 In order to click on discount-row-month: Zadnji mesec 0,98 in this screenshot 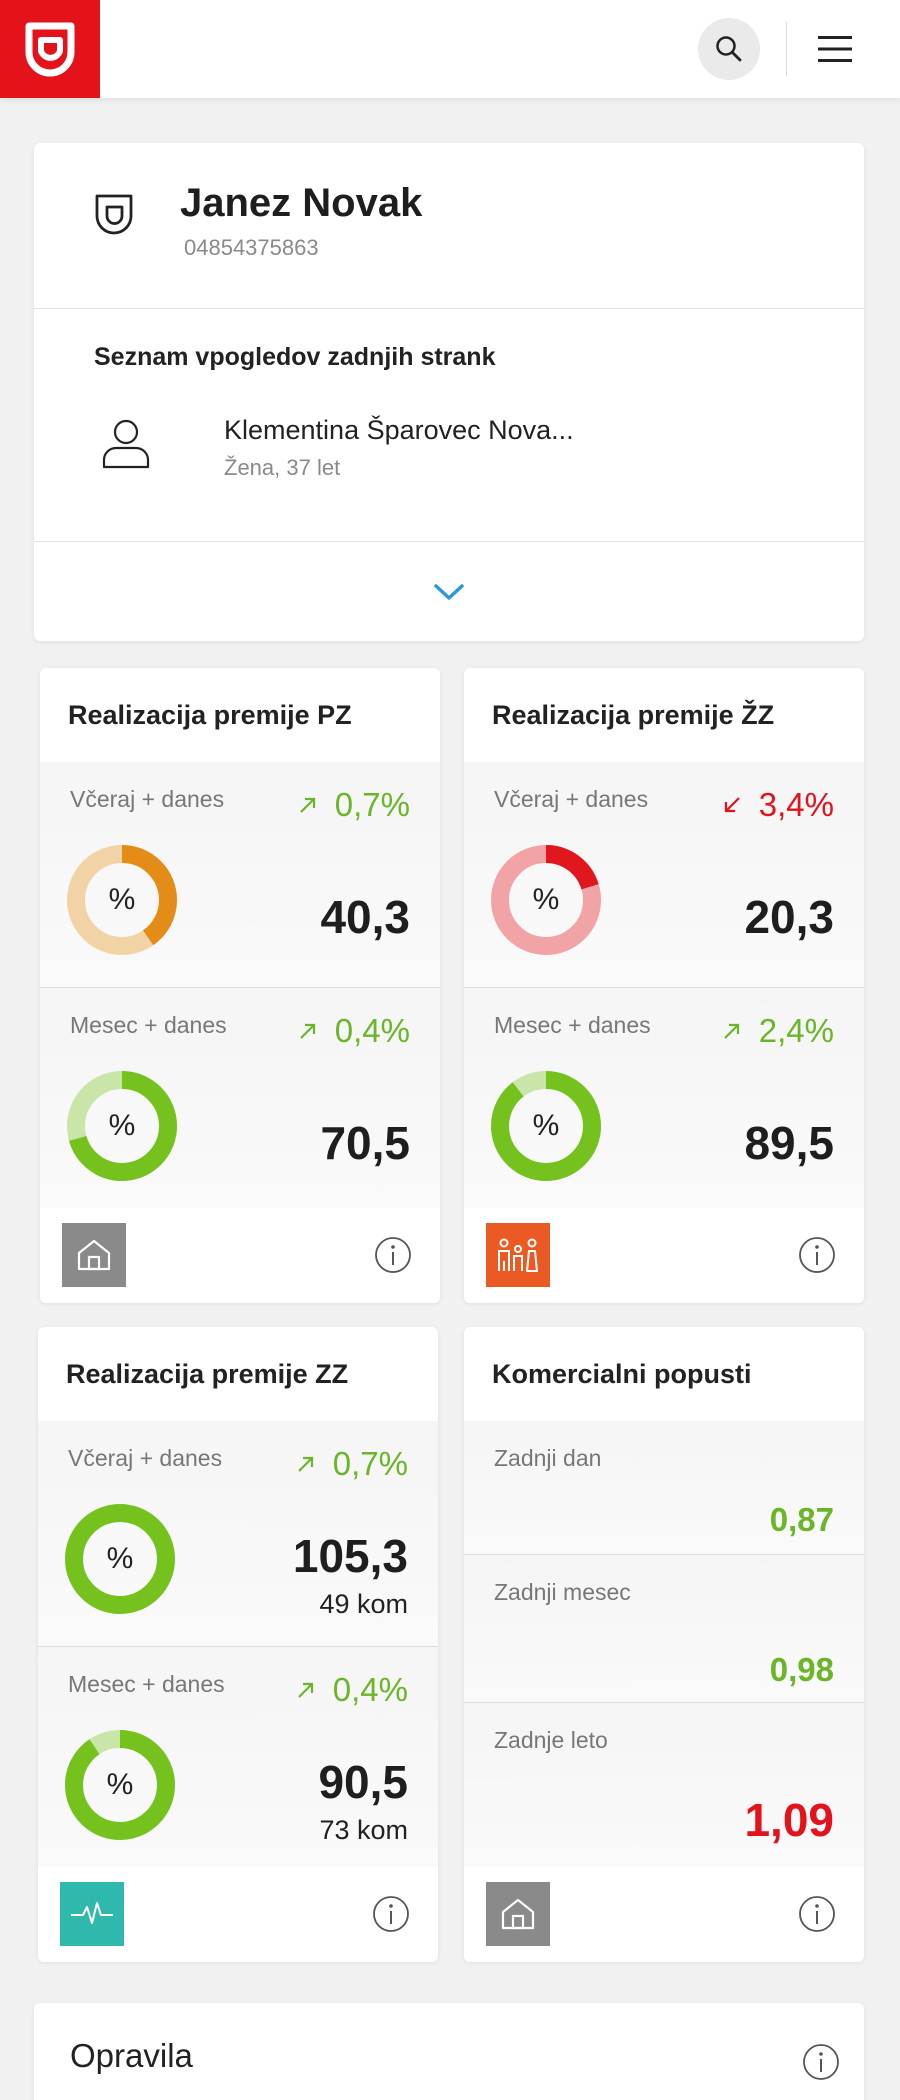, I will do `click(664, 1629)`.